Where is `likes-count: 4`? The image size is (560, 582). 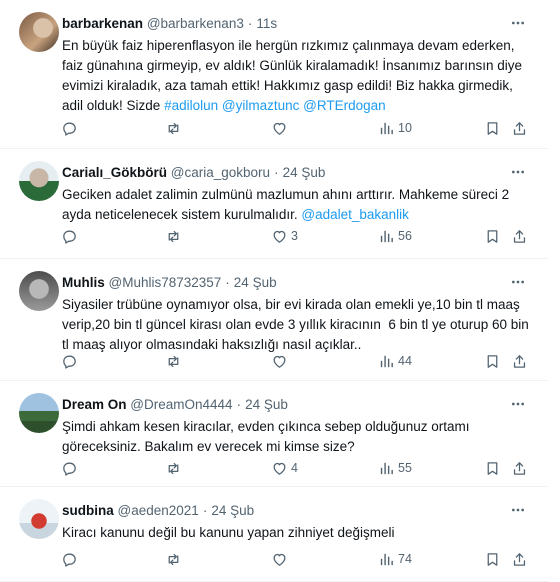 likes-count: 4 is located at coordinates (294, 468).